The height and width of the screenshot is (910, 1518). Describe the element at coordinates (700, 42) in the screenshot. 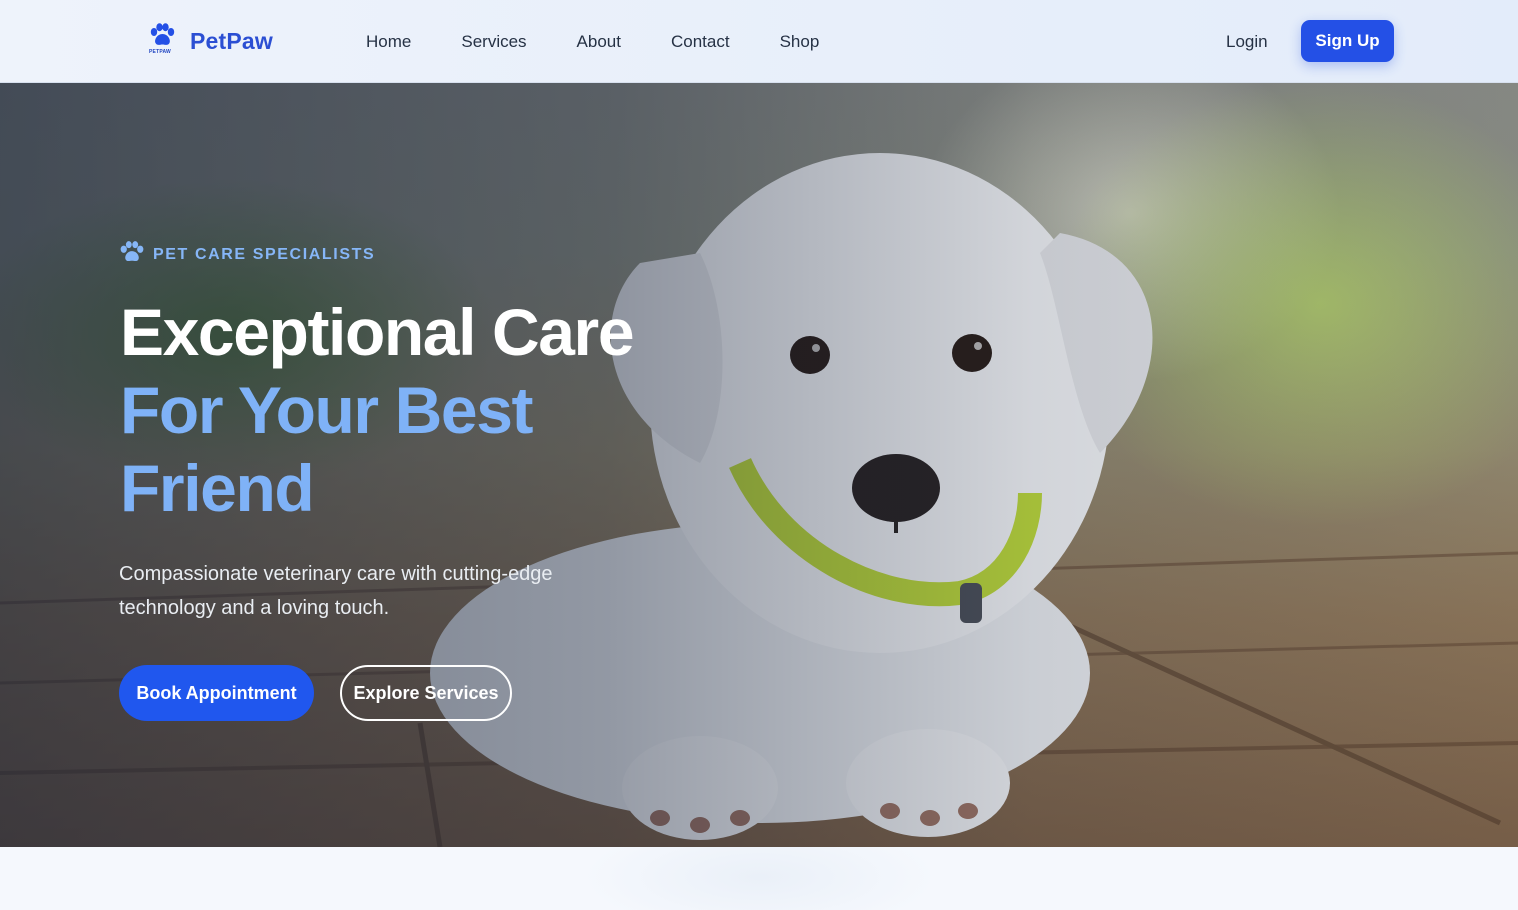

I see `nav-link-contact: Contact` at that location.